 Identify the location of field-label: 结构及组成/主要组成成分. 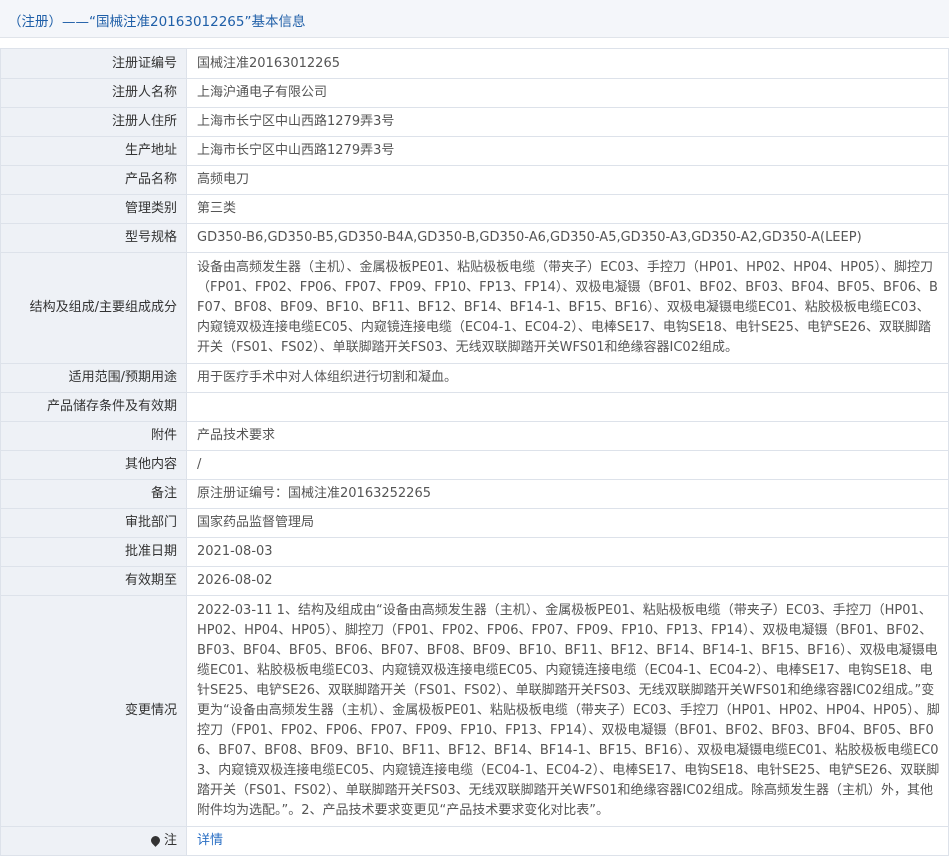
(93, 308).